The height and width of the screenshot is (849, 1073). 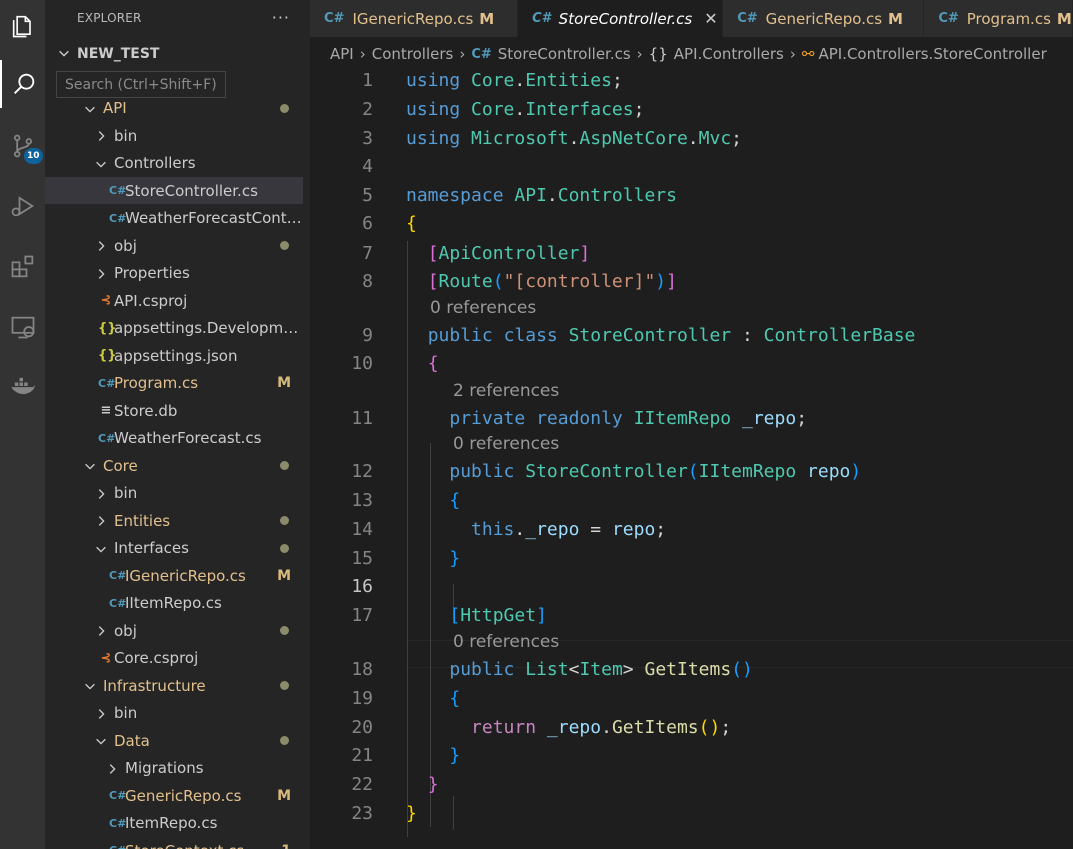 What do you see at coordinates (174, 740) in the screenshot?
I see `folder-item: Data` at bounding box center [174, 740].